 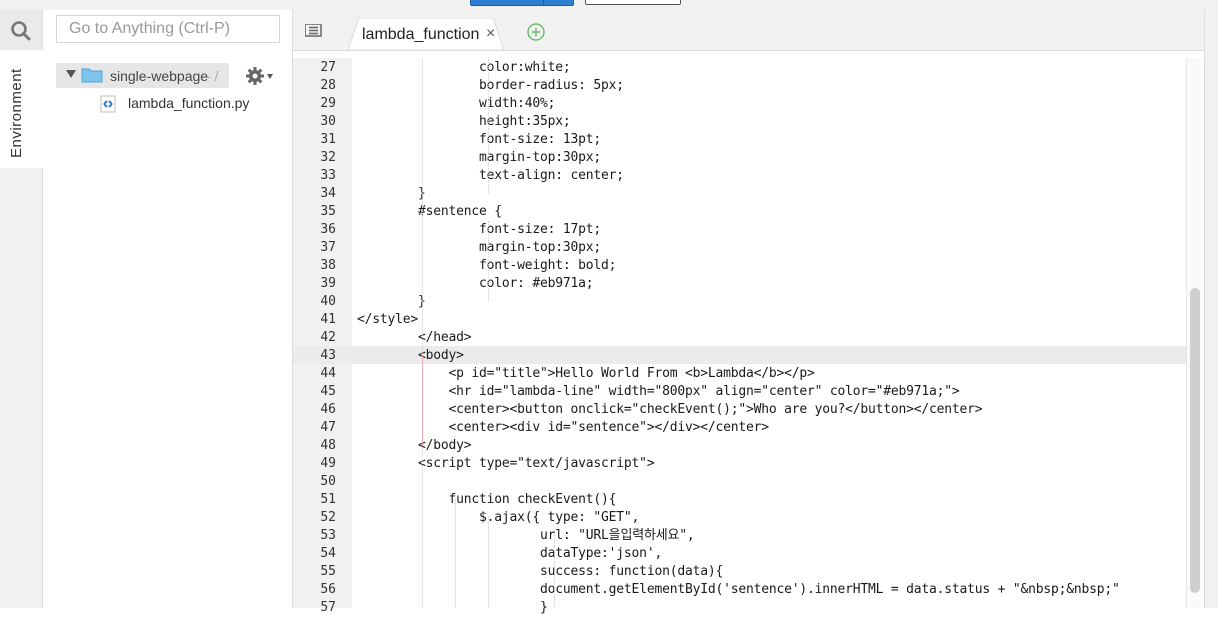 What do you see at coordinates (475, 283) in the screenshot?
I see `code-line: color: #eb971a;` at bounding box center [475, 283].